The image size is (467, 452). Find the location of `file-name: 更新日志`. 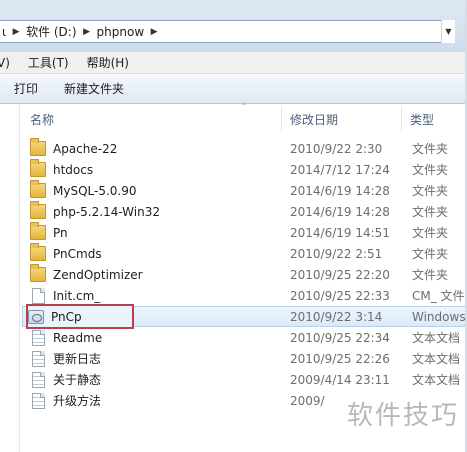

file-name: 更新日志 is located at coordinates (77, 359).